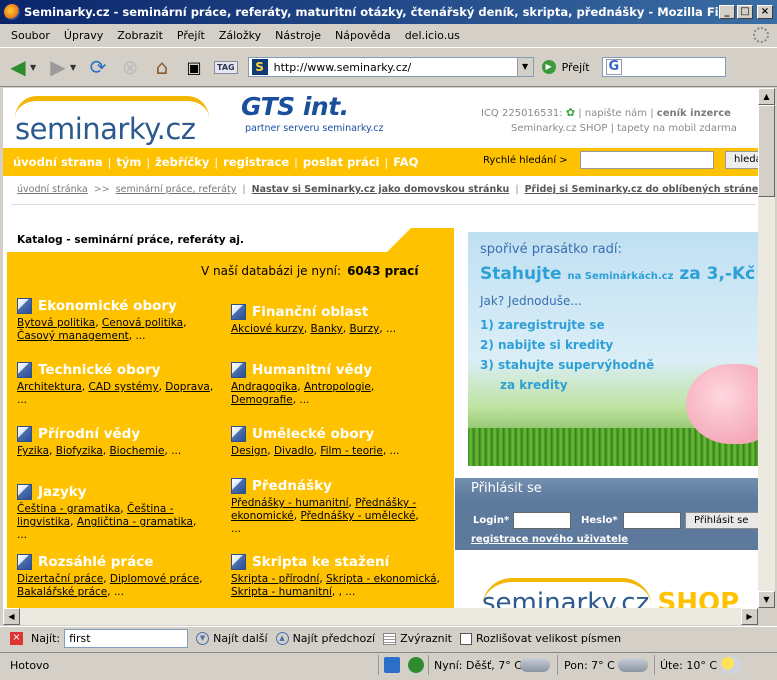 This screenshot has width=777, height=680. Describe the element at coordinates (73, 336) in the screenshot. I see `category-link: Časový management` at that location.